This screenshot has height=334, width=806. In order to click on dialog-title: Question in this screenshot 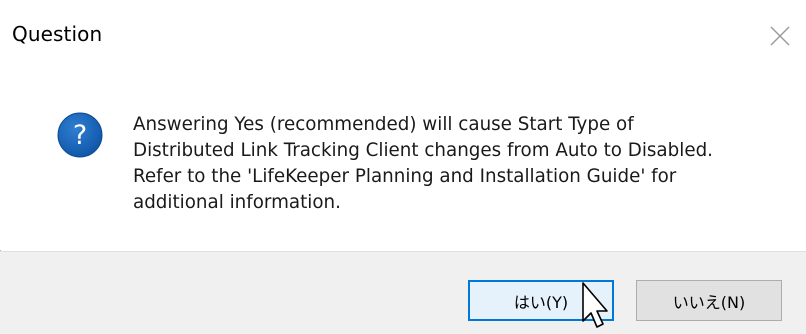, I will do `click(57, 34)`.